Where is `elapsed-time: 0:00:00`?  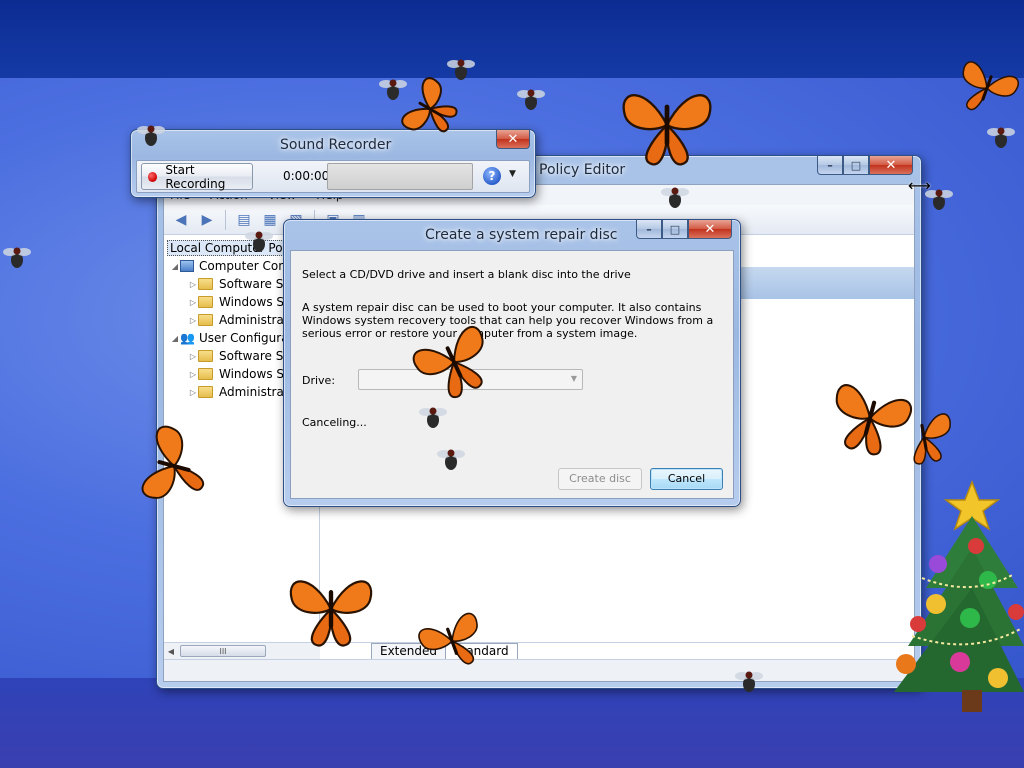
elapsed-time: 0:00:00 is located at coordinates (306, 176).